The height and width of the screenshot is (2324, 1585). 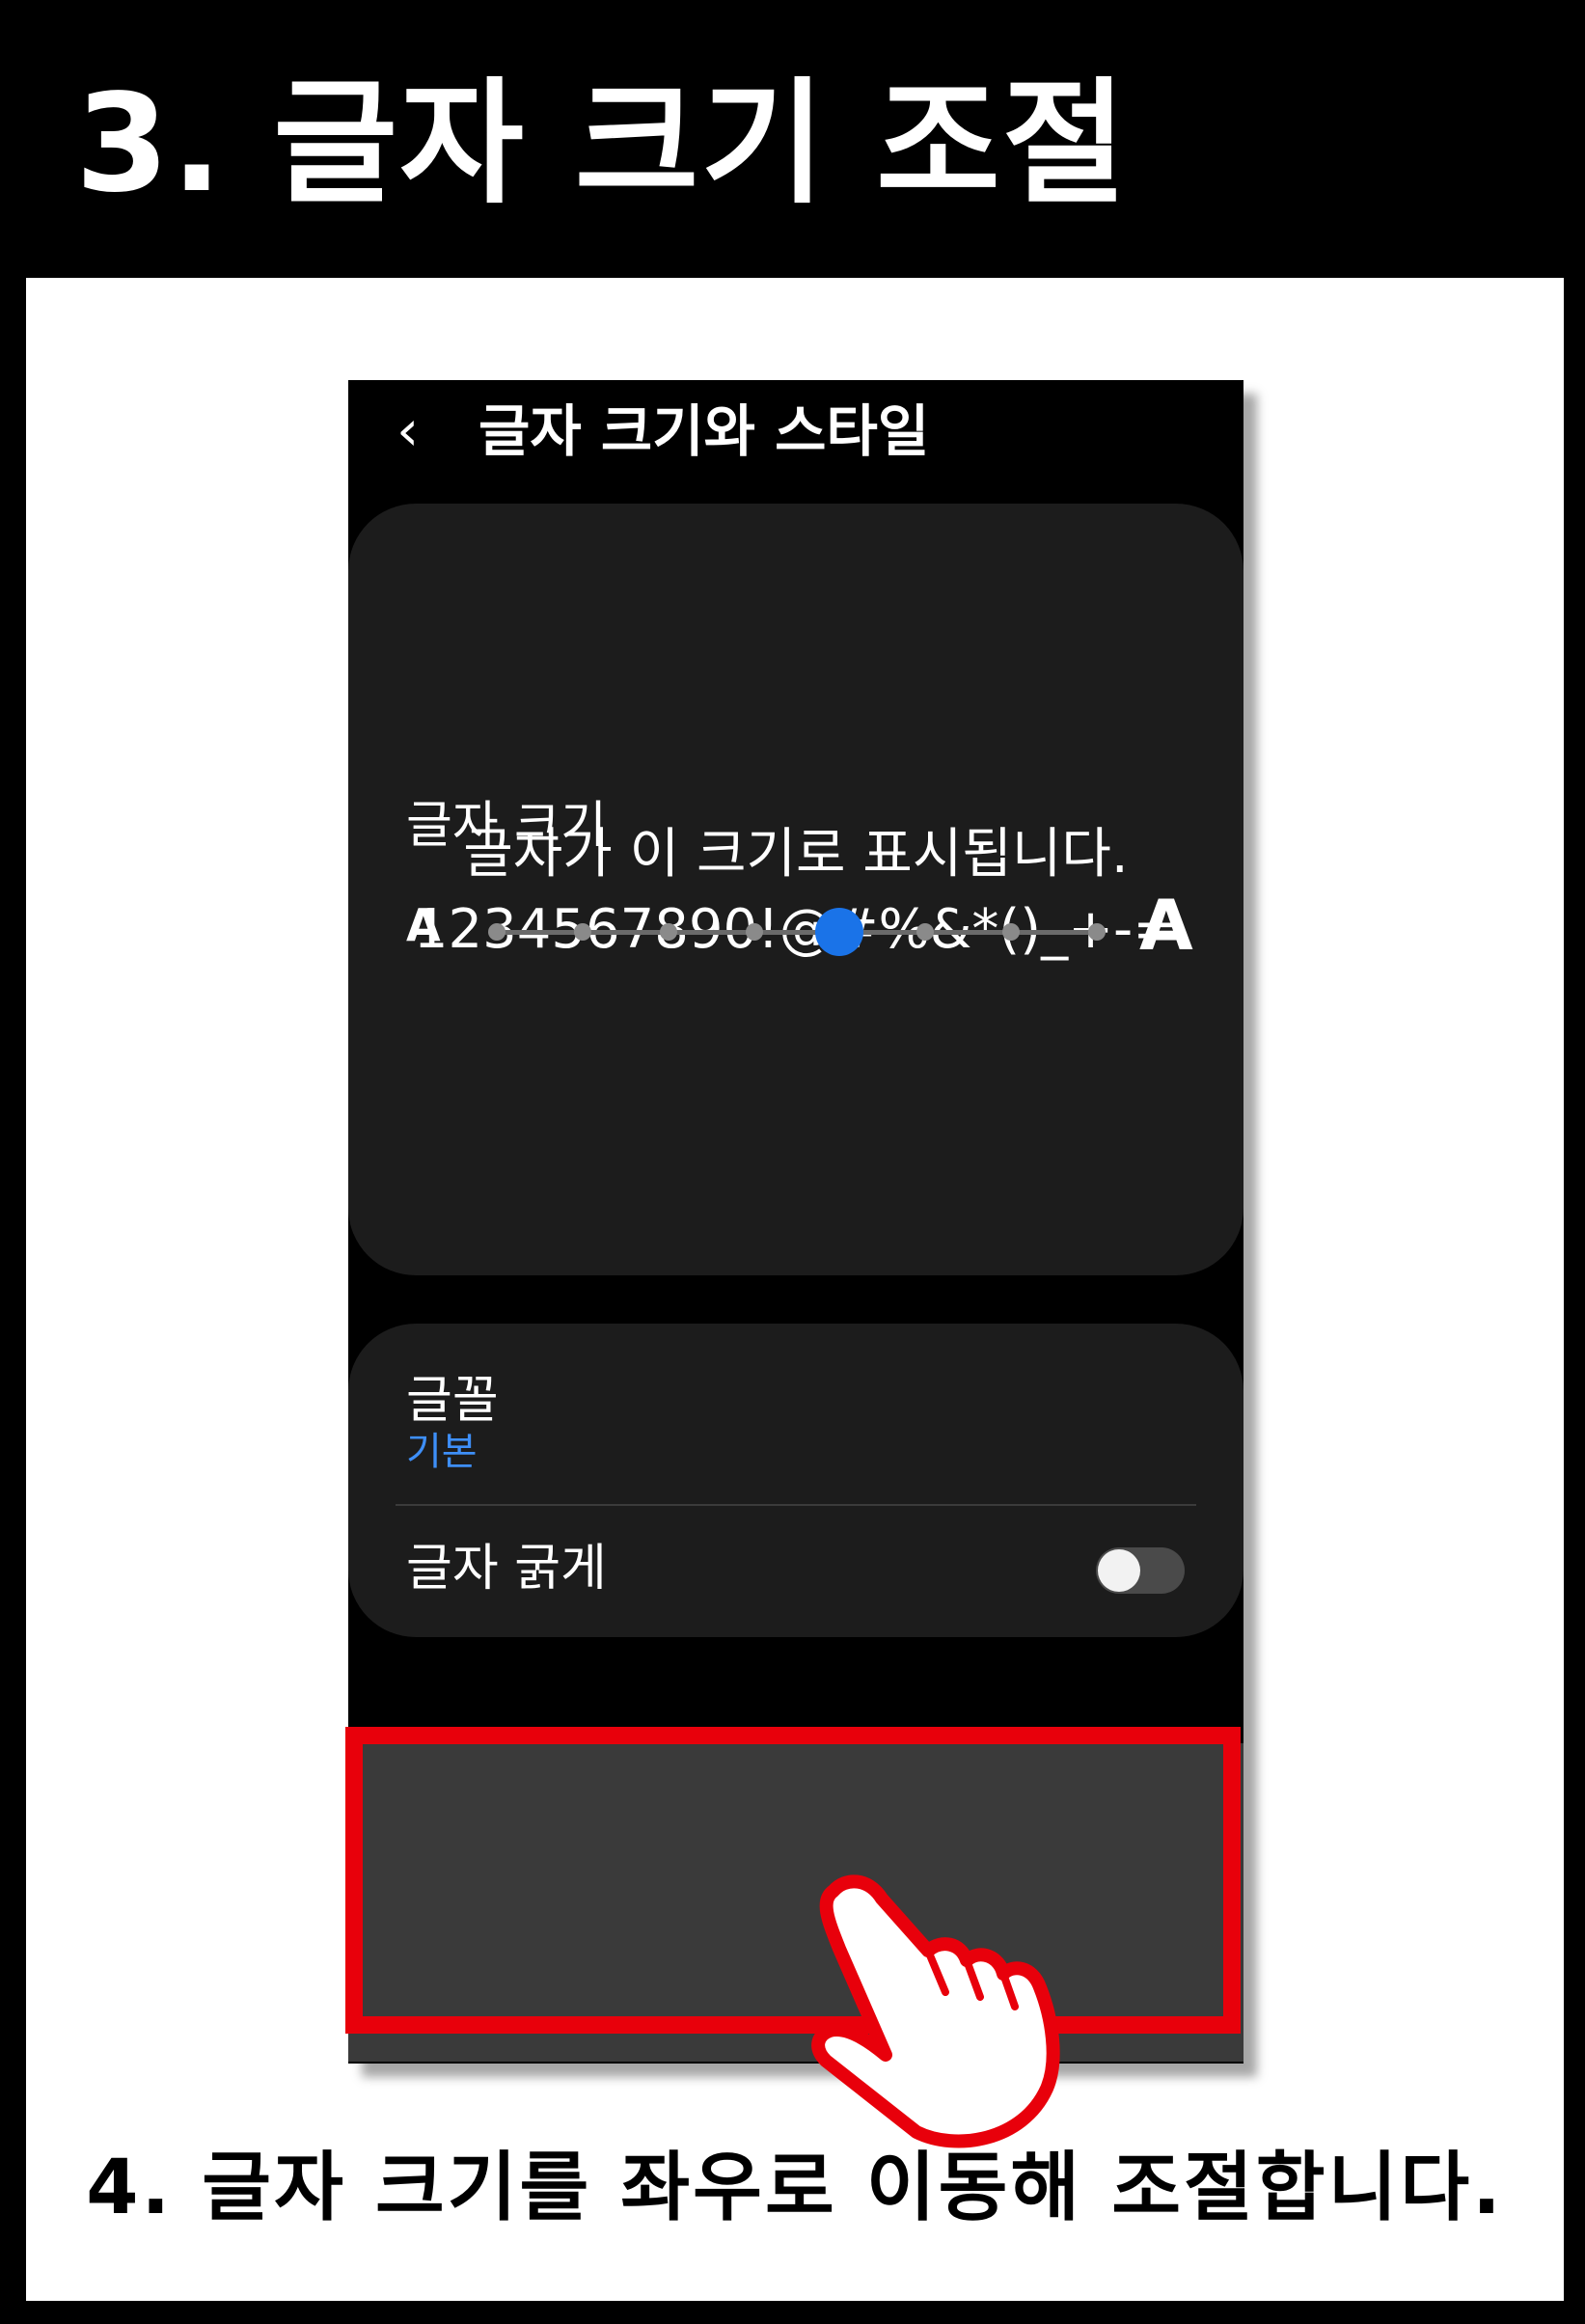 I want to click on settings-card: 글꼴 기본 글자 굵게, so click(x=795, y=1480).